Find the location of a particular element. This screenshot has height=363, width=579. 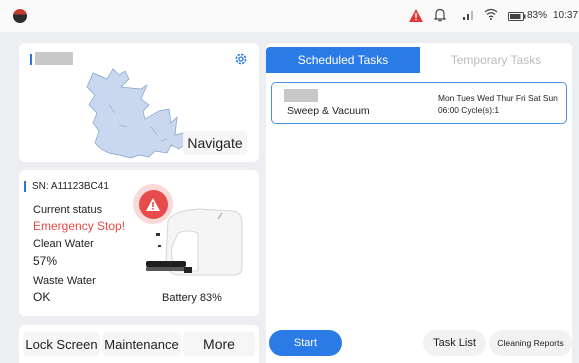

bell-icon is located at coordinates (440, 15).